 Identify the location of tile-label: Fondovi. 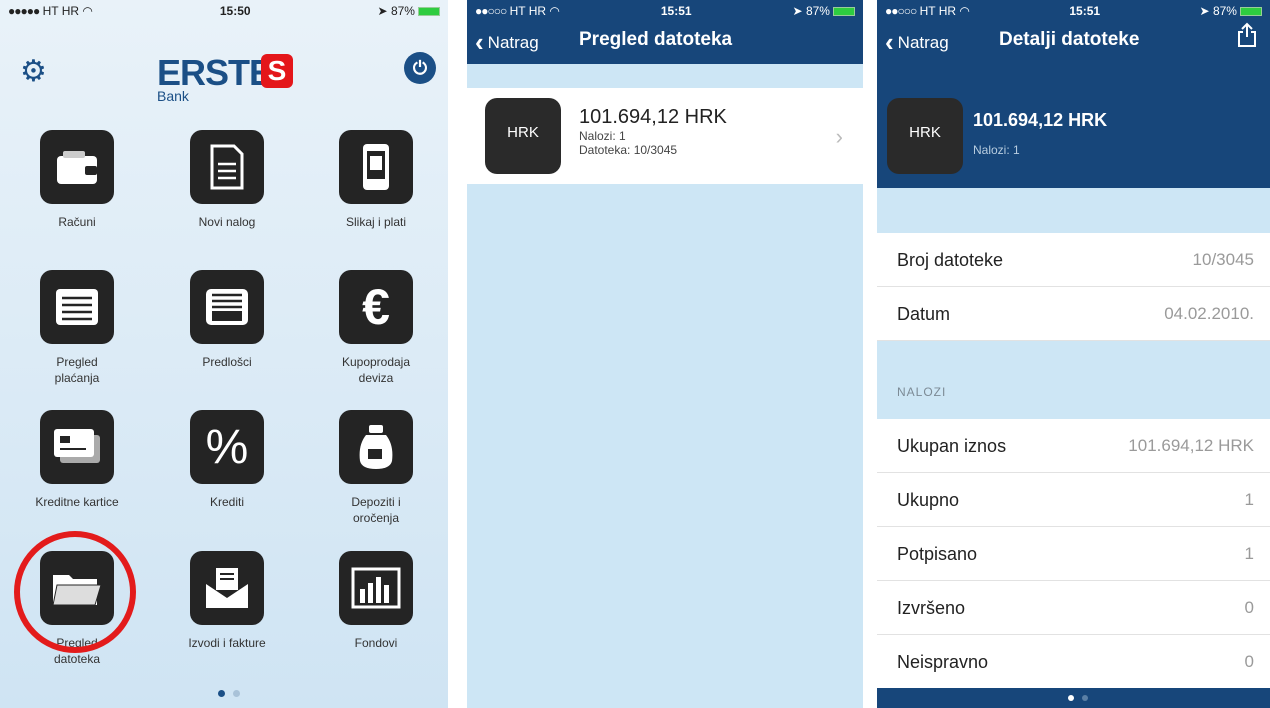
(376, 643).